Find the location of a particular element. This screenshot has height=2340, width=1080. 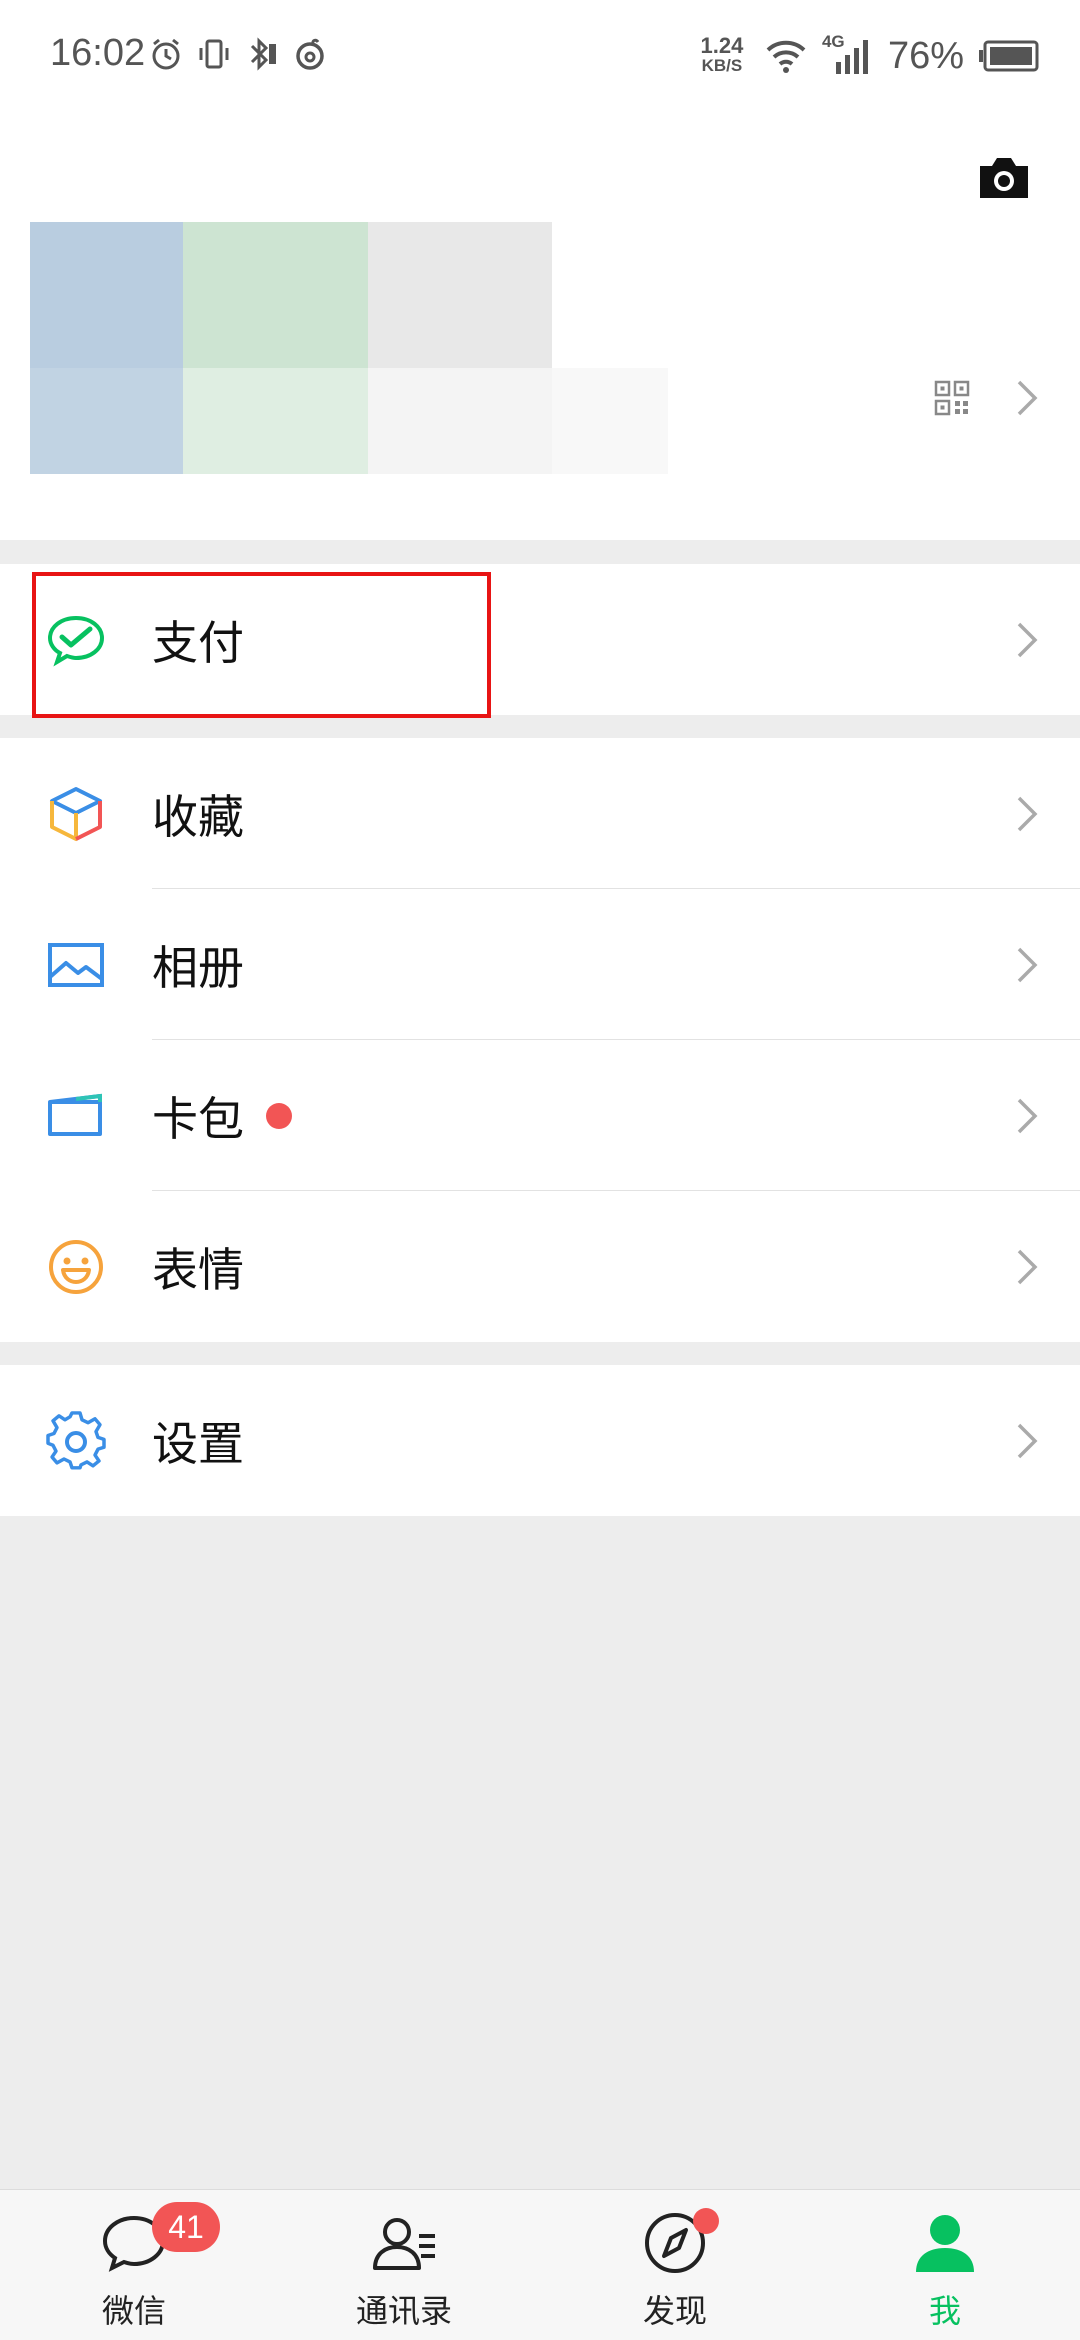

vibrate-icon is located at coordinates (214, 54).